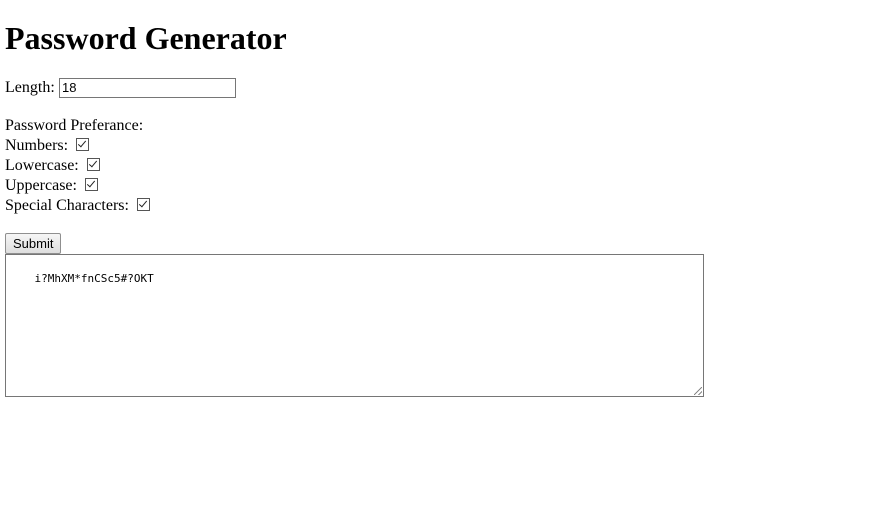 The image size is (894, 524). I want to click on page-title: Password Generator, so click(146, 38).